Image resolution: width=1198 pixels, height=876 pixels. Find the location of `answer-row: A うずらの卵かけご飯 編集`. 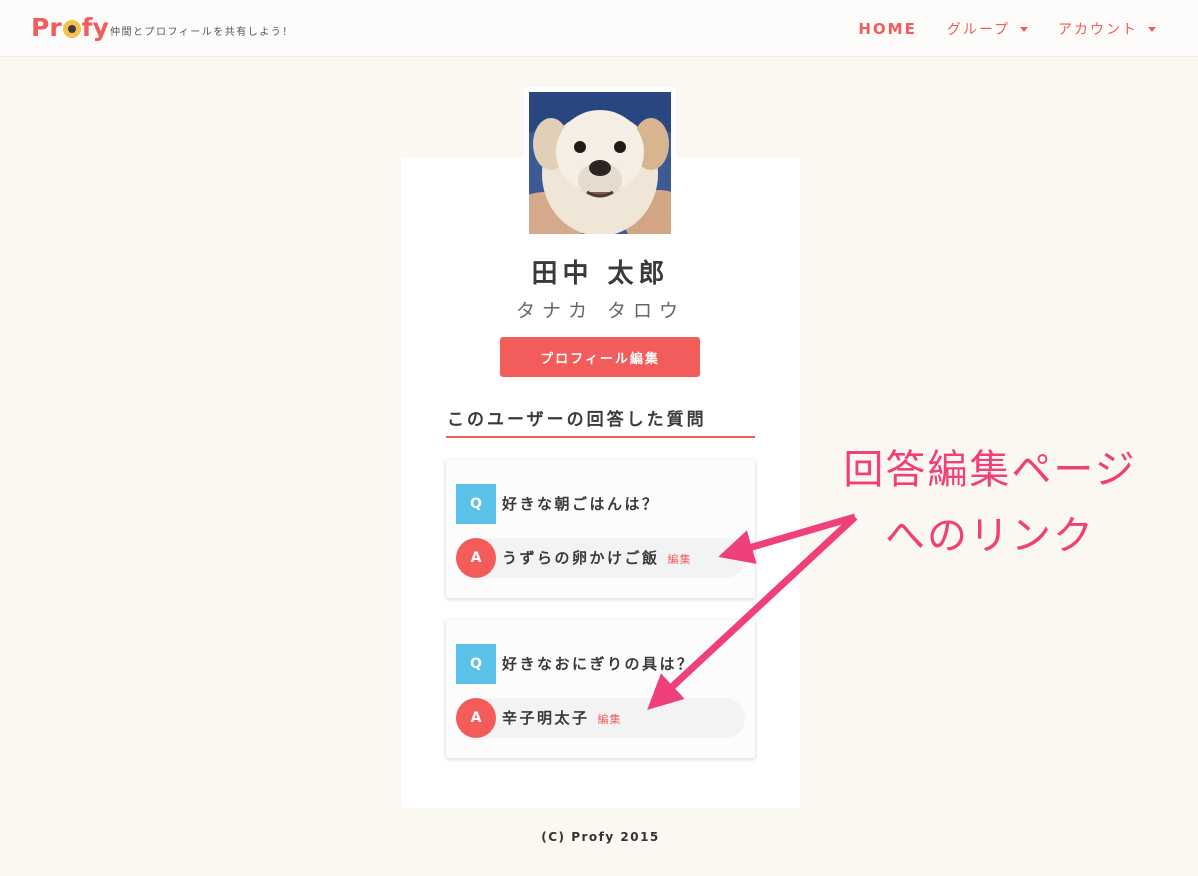

answer-row: A うずらの卵かけご飯 編集 is located at coordinates (600, 558).